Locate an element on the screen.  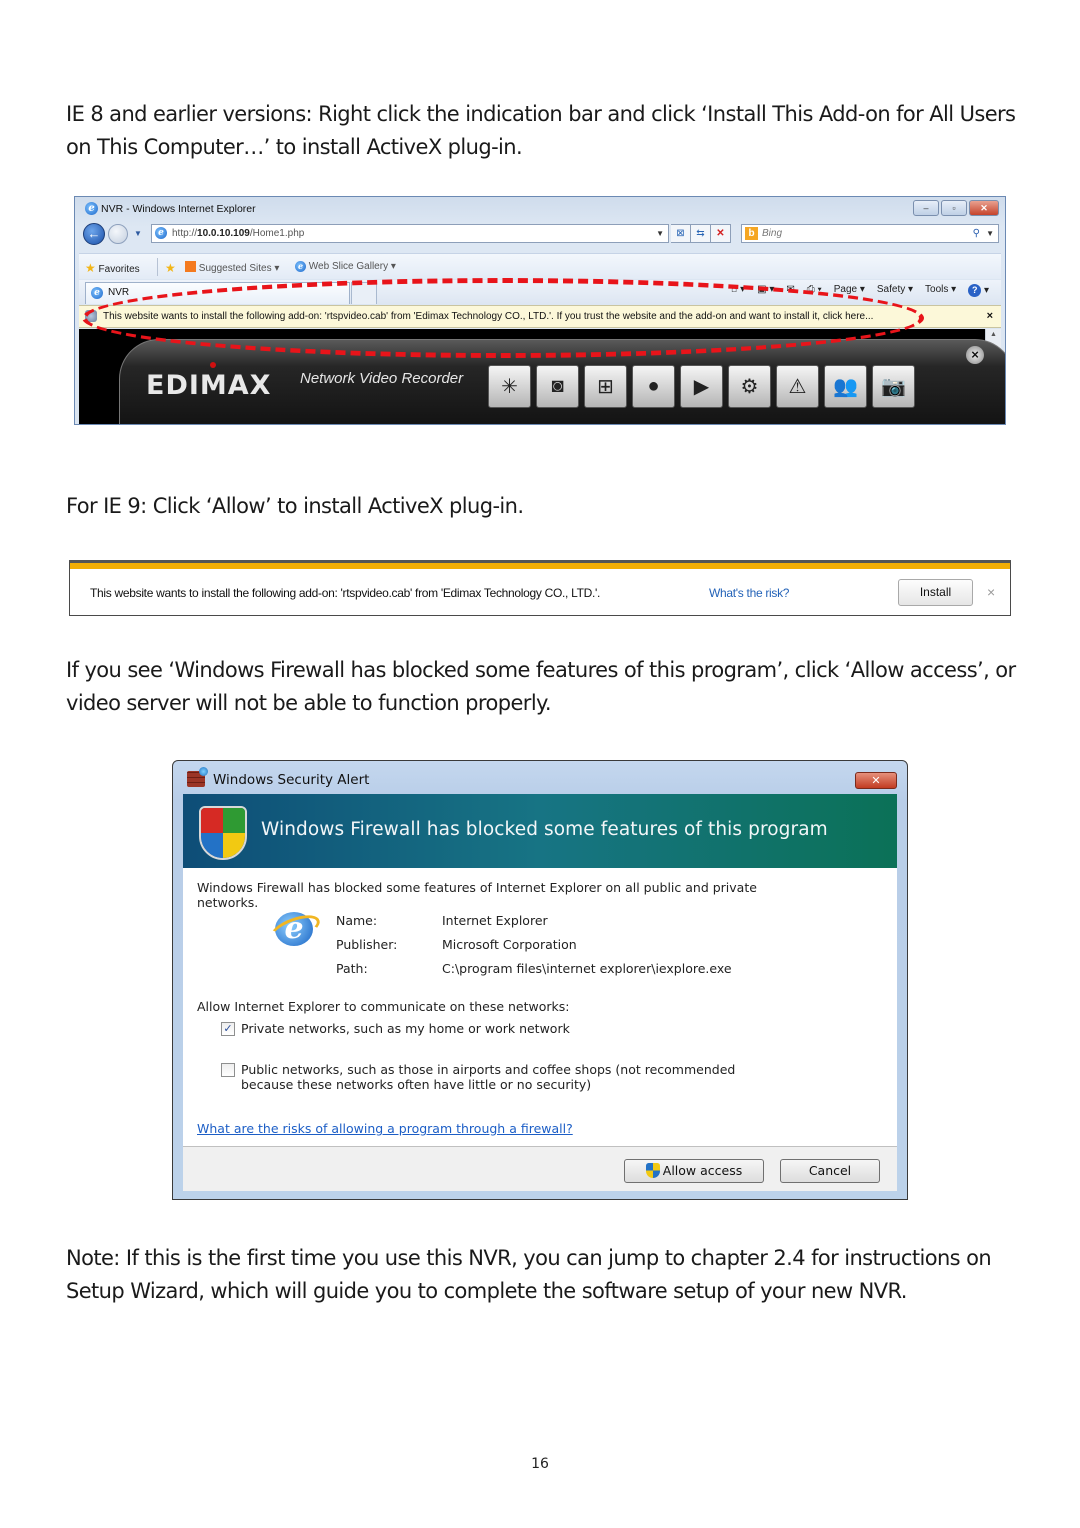
mail-icon: ✉ is located at coordinates (790, 290).